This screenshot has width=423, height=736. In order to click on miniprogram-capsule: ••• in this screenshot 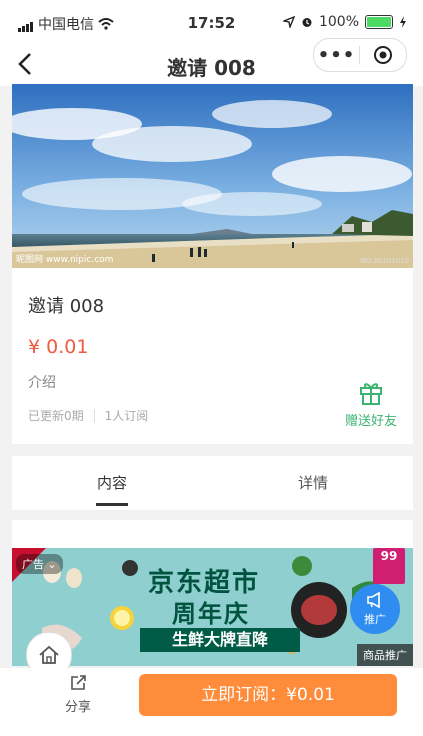, I will do `click(360, 55)`.